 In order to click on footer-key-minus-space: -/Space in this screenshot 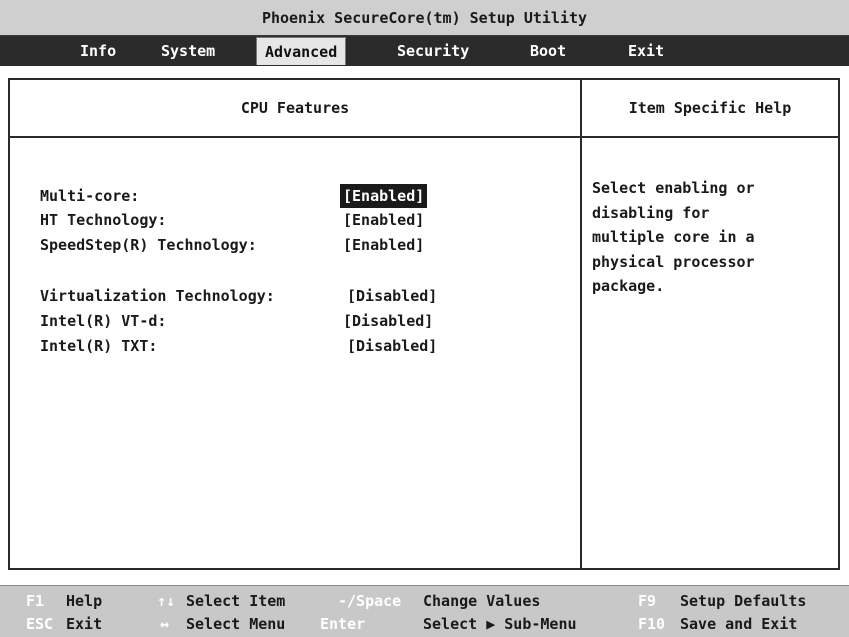, I will do `click(370, 601)`.